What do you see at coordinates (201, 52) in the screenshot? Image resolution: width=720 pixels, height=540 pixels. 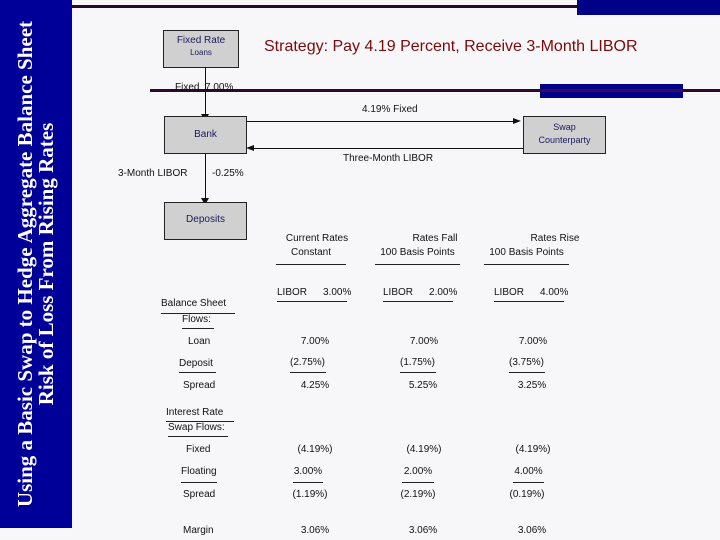 I see `loans-box-line2: Loans` at bounding box center [201, 52].